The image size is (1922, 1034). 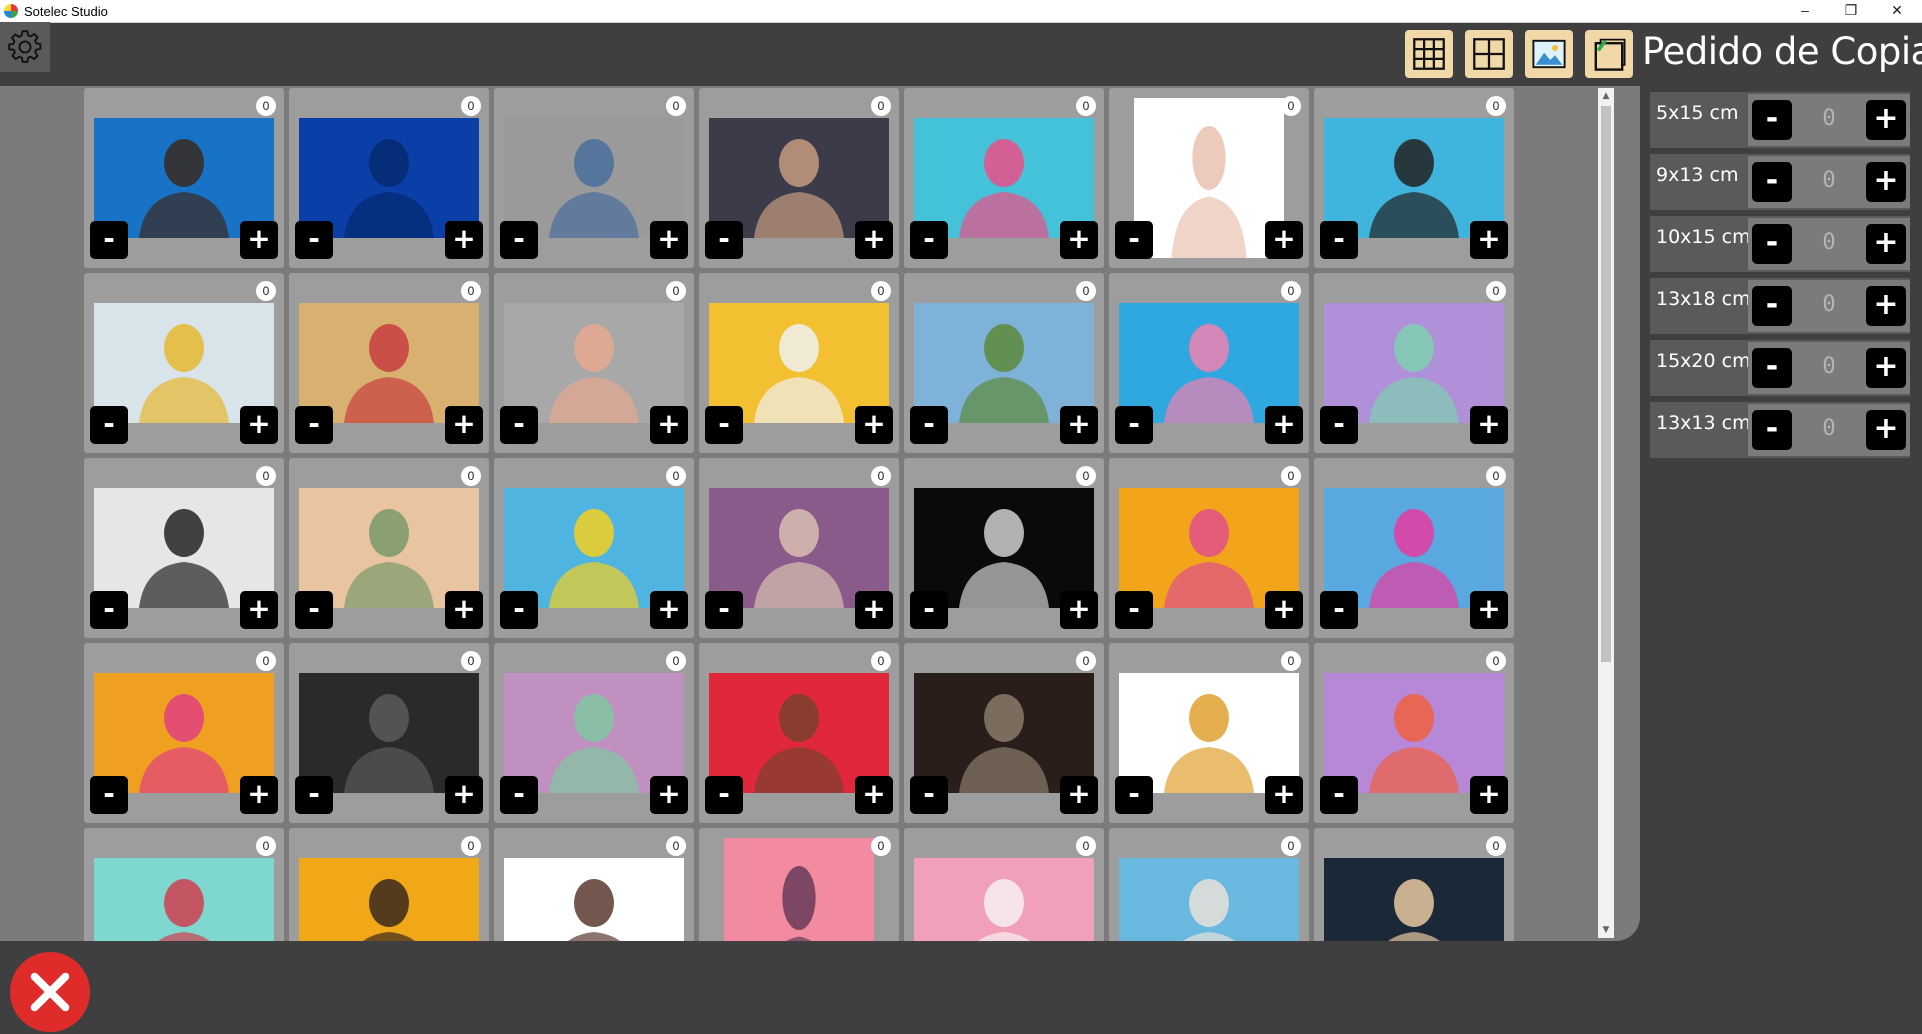 What do you see at coordinates (1489, 54) in the screenshot?
I see `grid-small-view-button` at bounding box center [1489, 54].